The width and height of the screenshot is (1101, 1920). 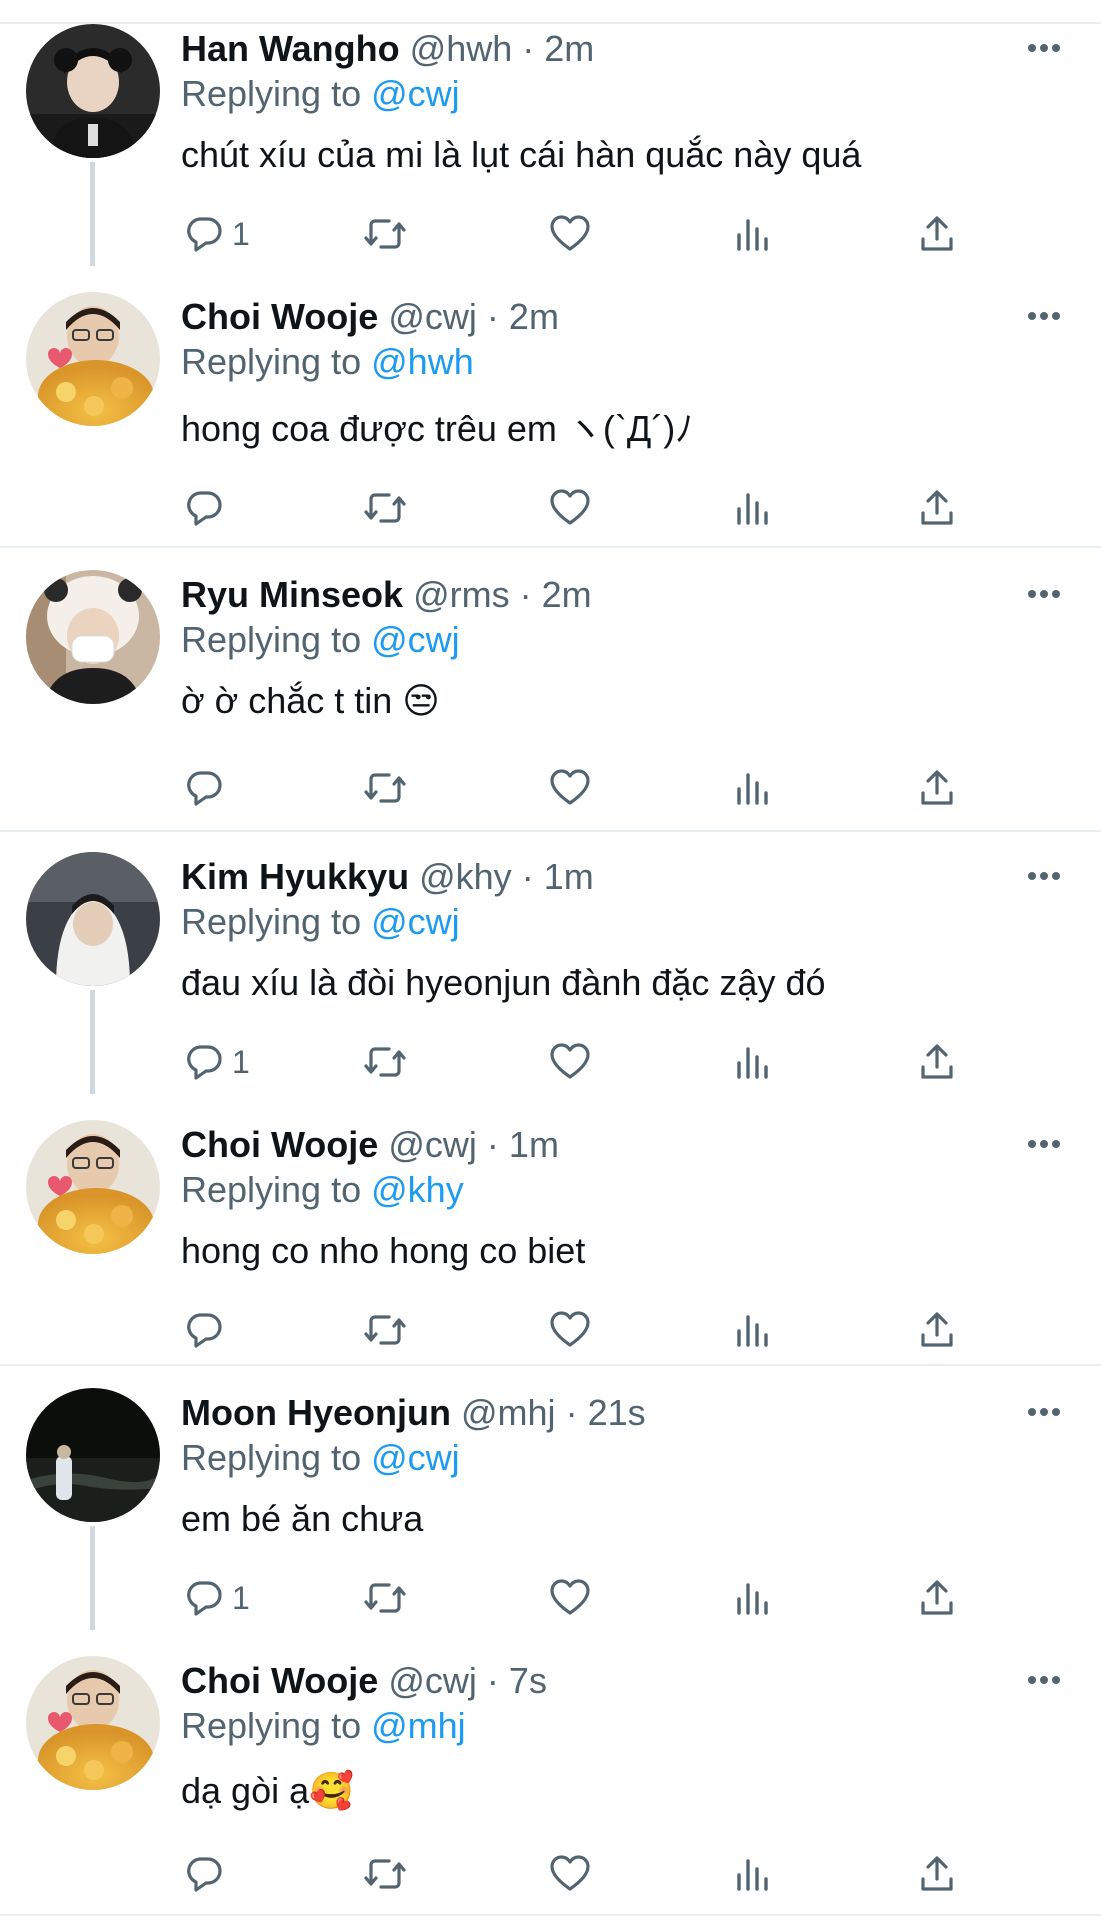 What do you see at coordinates (418, 1725) in the screenshot?
I see `mention-link: @mhj` at bounding box center [418, 1725].